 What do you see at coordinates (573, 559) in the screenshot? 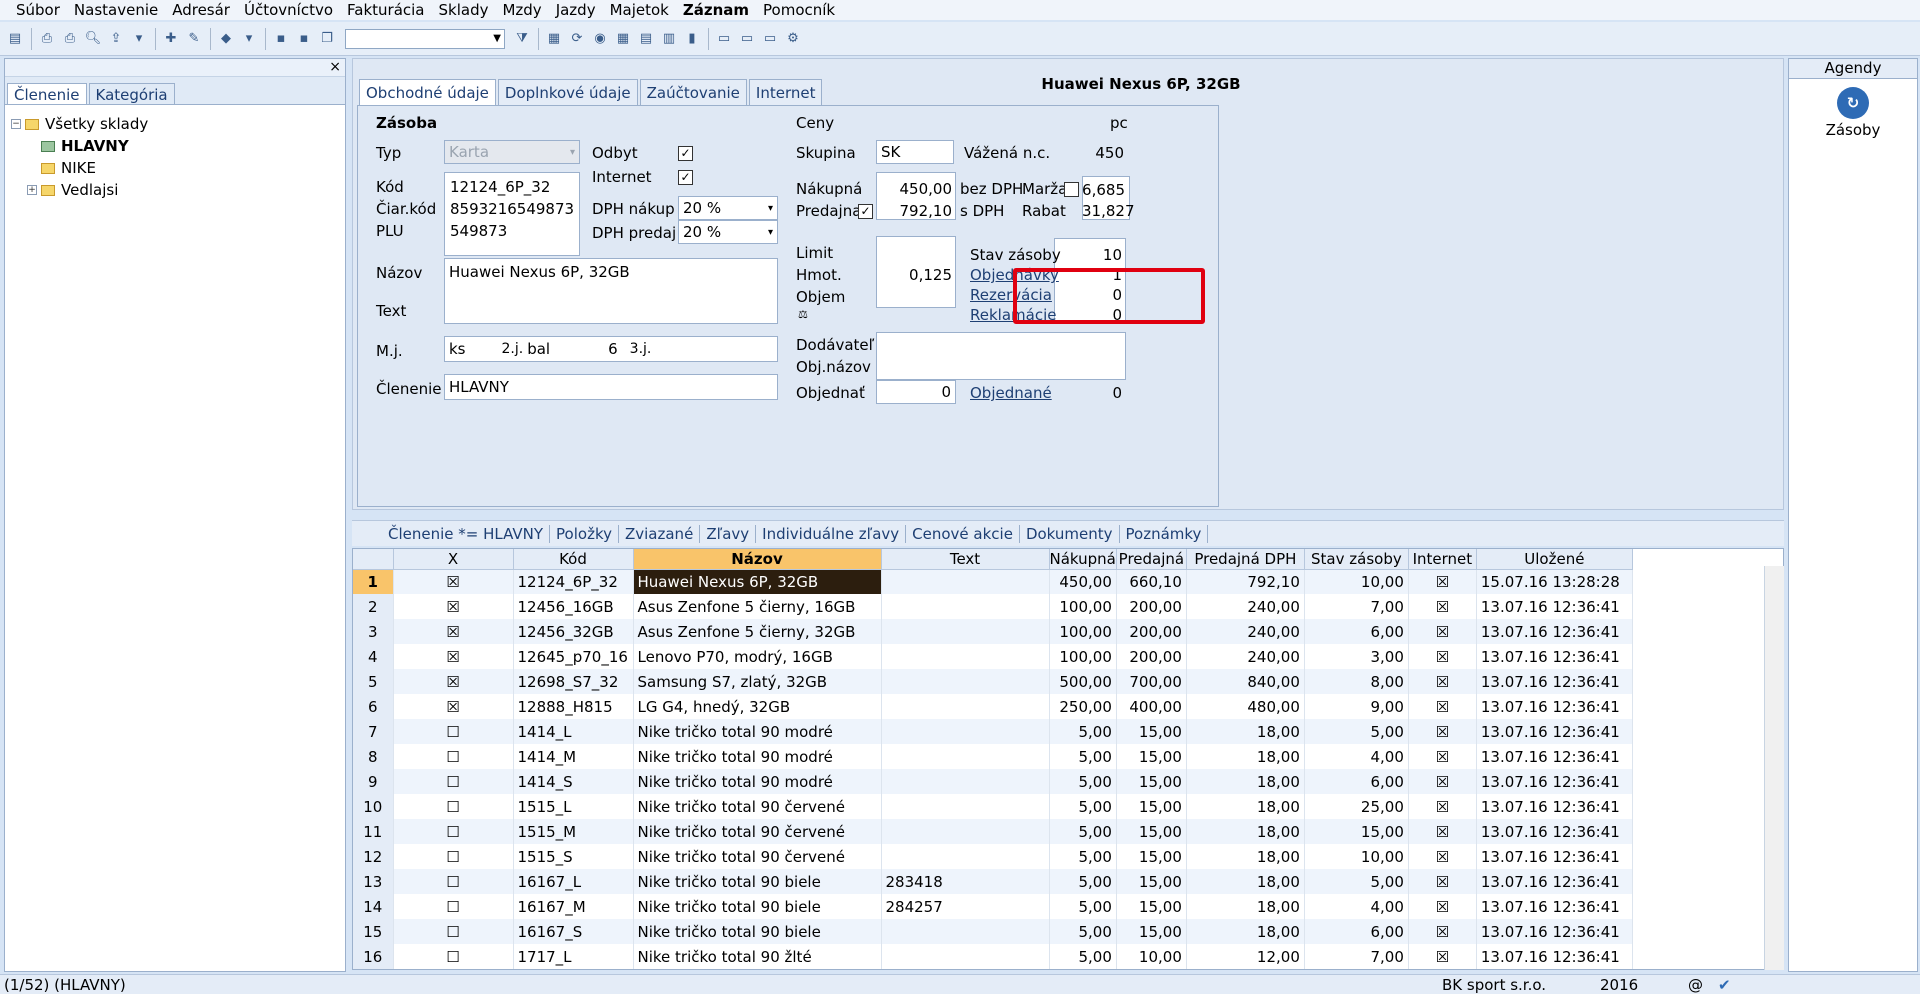
I see `column-header: Kód` at bounding box center [573, 559].